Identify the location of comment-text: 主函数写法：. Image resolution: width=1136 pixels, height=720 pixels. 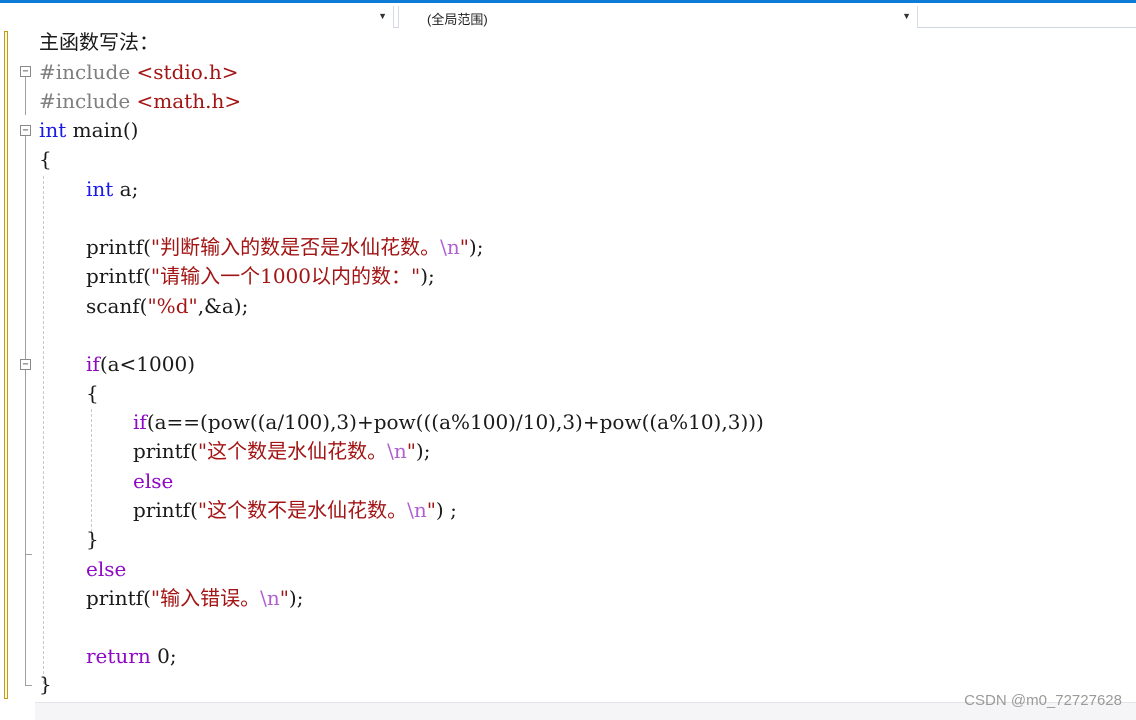
(99, 42).